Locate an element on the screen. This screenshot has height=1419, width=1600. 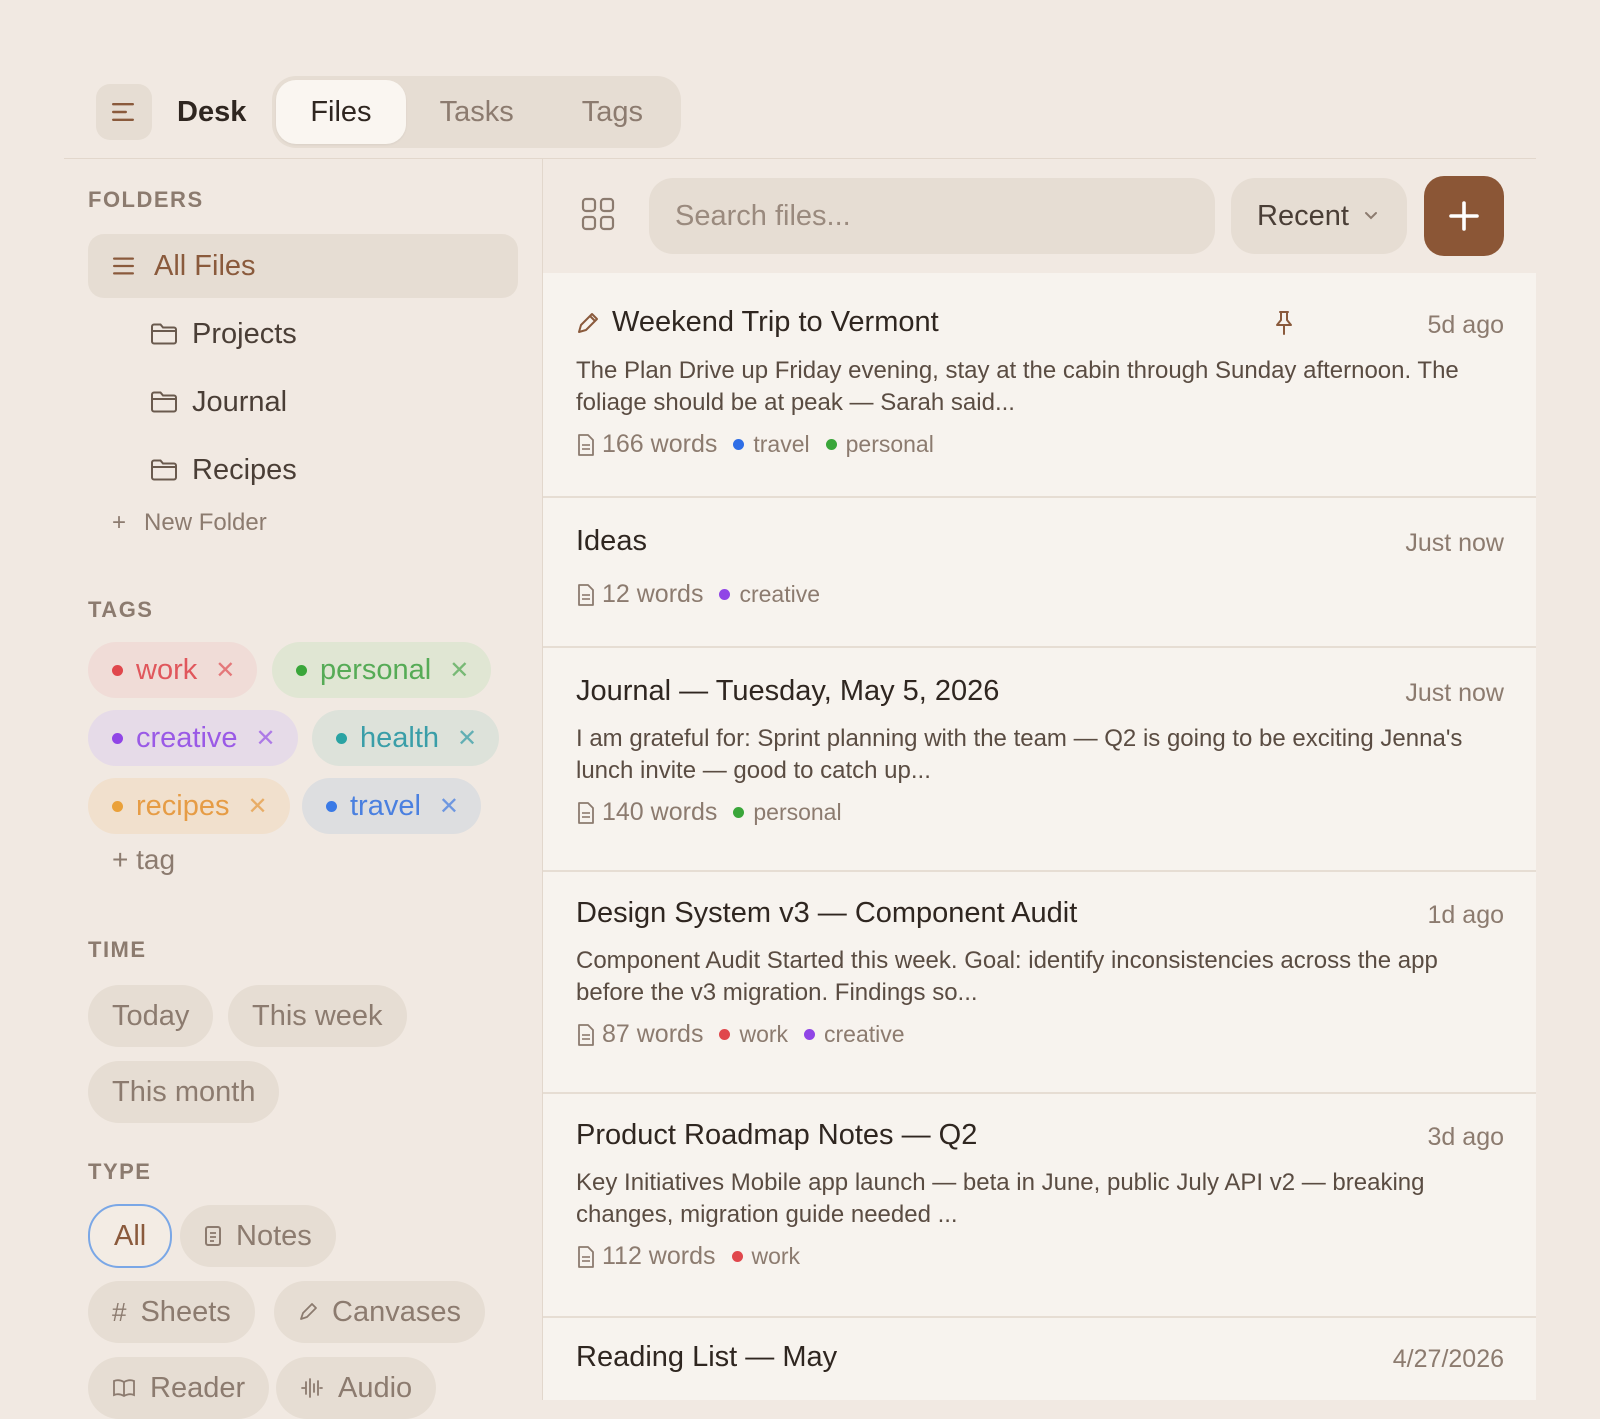
add-tag-button: + tag is located at coordinates (143, 860).